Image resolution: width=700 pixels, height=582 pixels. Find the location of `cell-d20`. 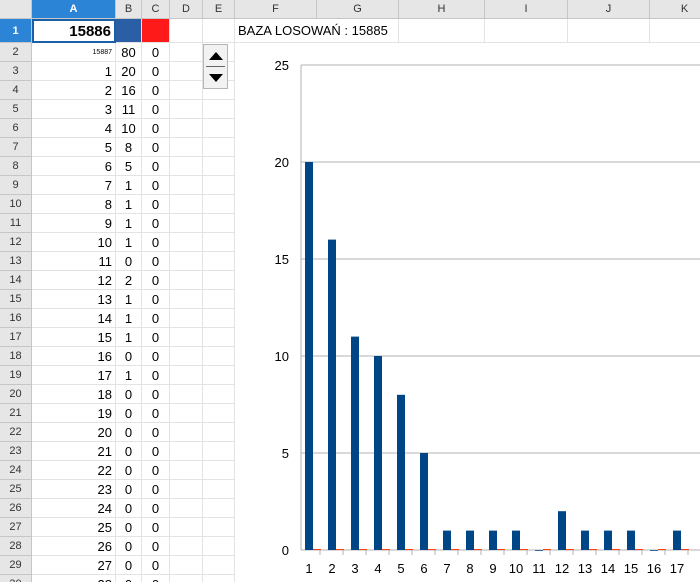

cell-d20 is located at coordinates (186, 394).